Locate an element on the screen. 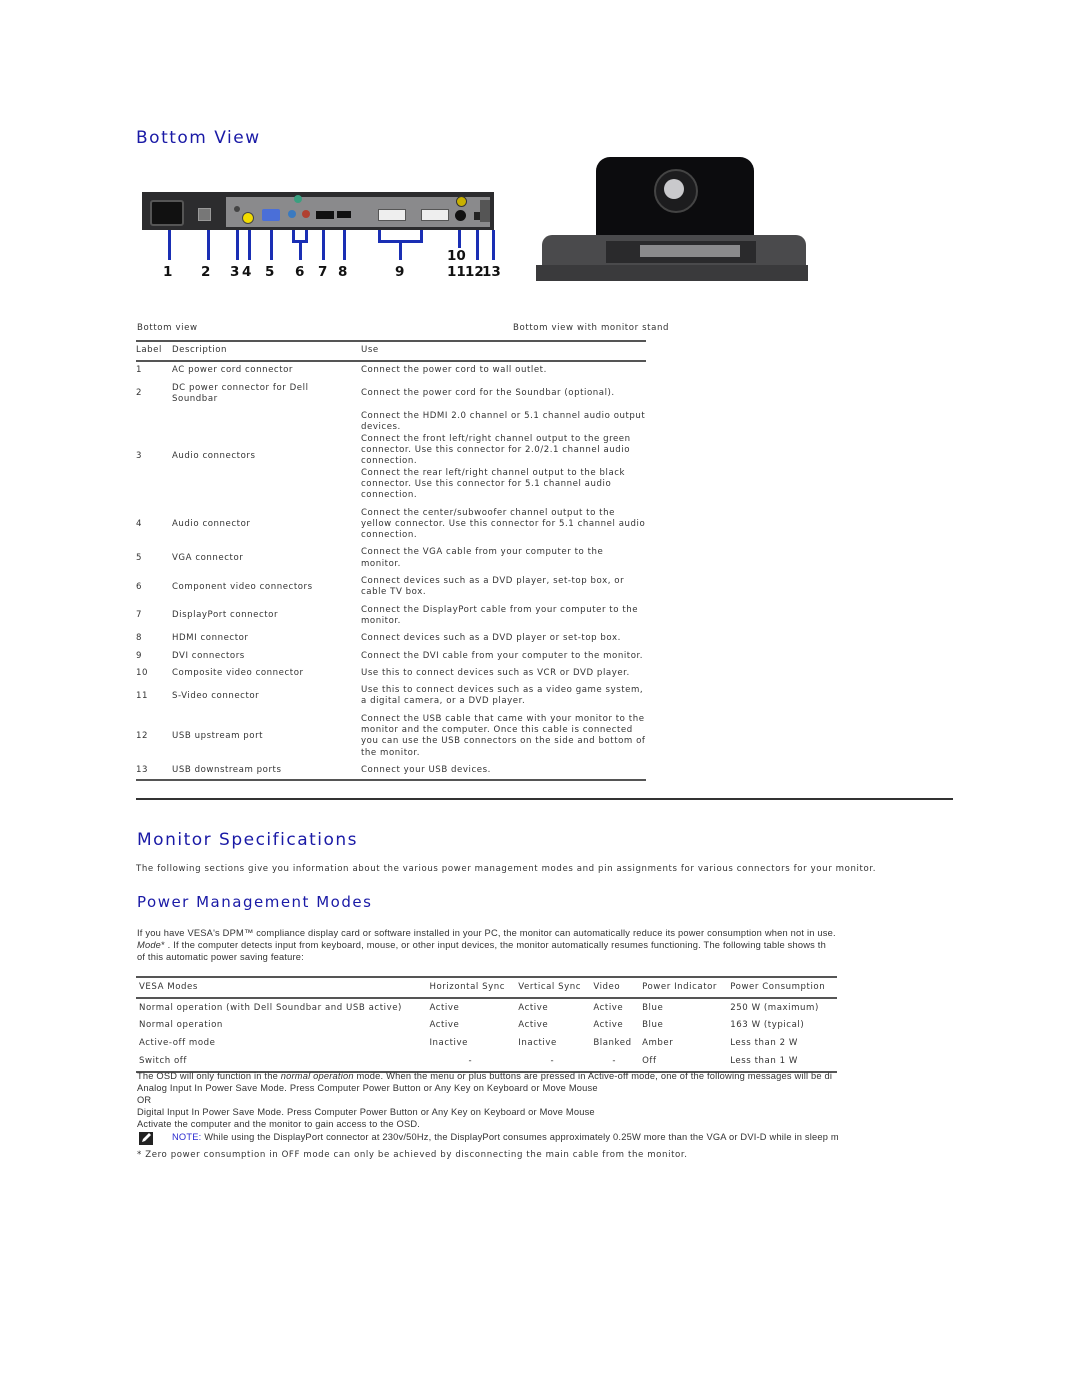  pm-para-line-3: of this automatic power saving feature: is located at coordinates (220, 957).